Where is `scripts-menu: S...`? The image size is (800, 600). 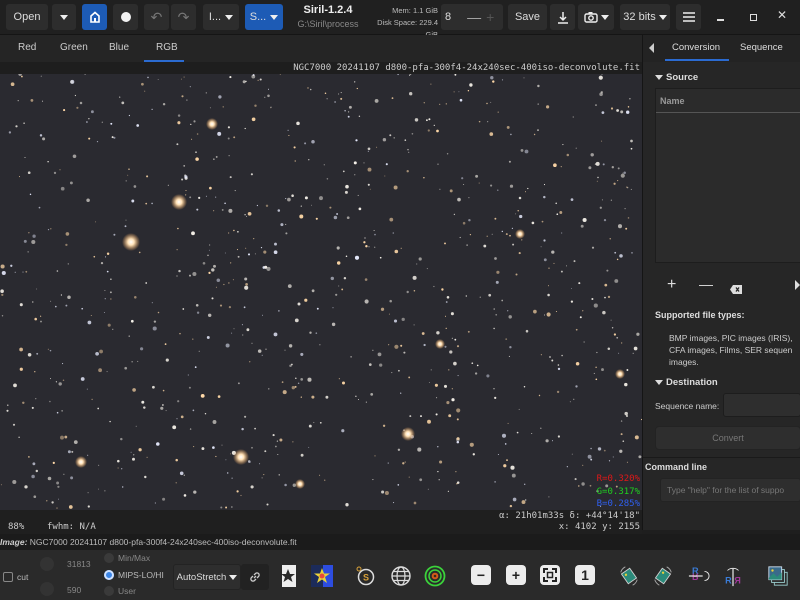
scripts-menu: S... is located at coordinates (264, 17).